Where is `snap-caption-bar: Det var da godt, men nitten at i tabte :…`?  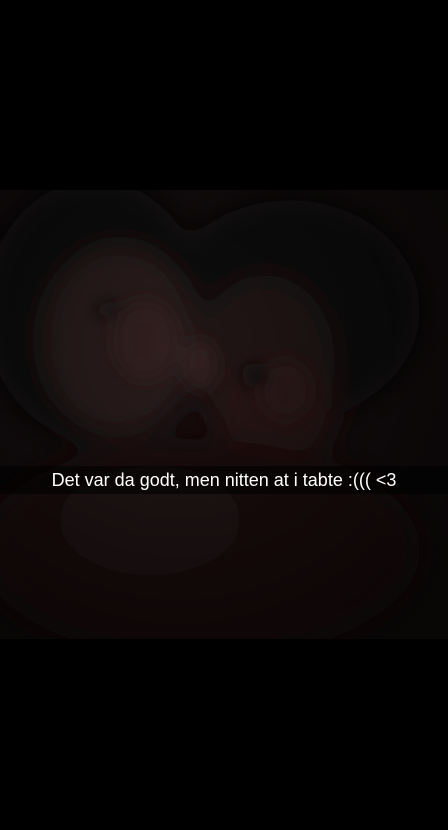 snap-caption-bar: Det var da godt, men nitten at i tabte :… is located at coordinates (224, 480).